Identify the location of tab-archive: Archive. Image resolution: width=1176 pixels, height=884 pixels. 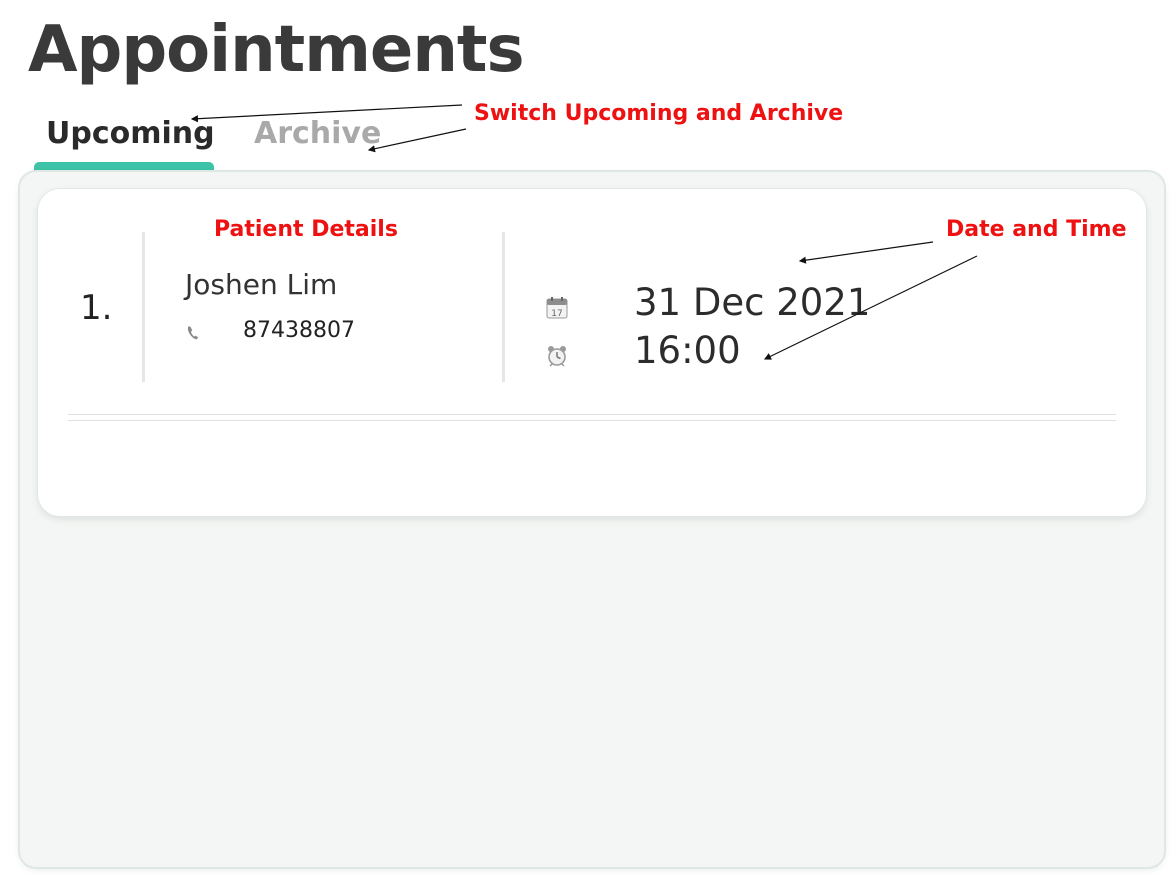
(317, 134).